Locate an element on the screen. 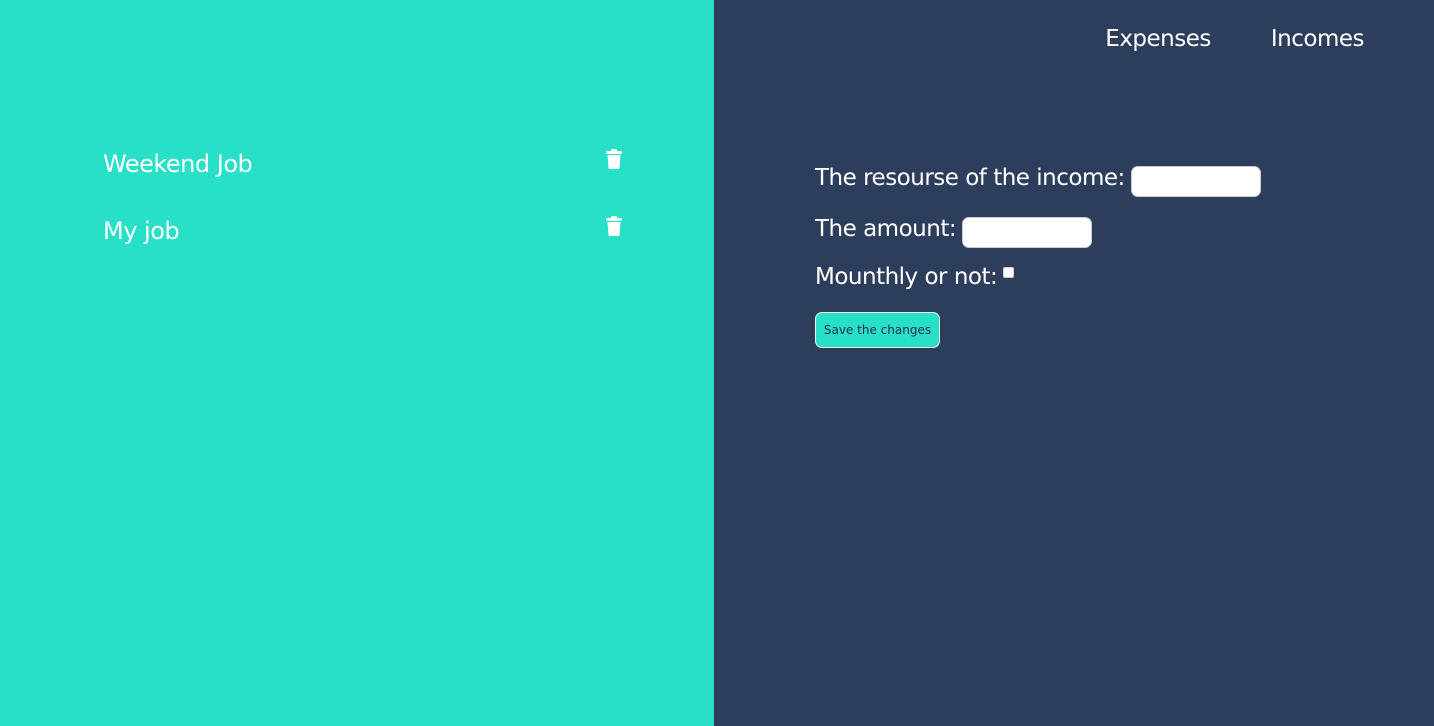 This screenshot has width=1434, height=726. income-item-label: My job is located at coordinates (141, 231).